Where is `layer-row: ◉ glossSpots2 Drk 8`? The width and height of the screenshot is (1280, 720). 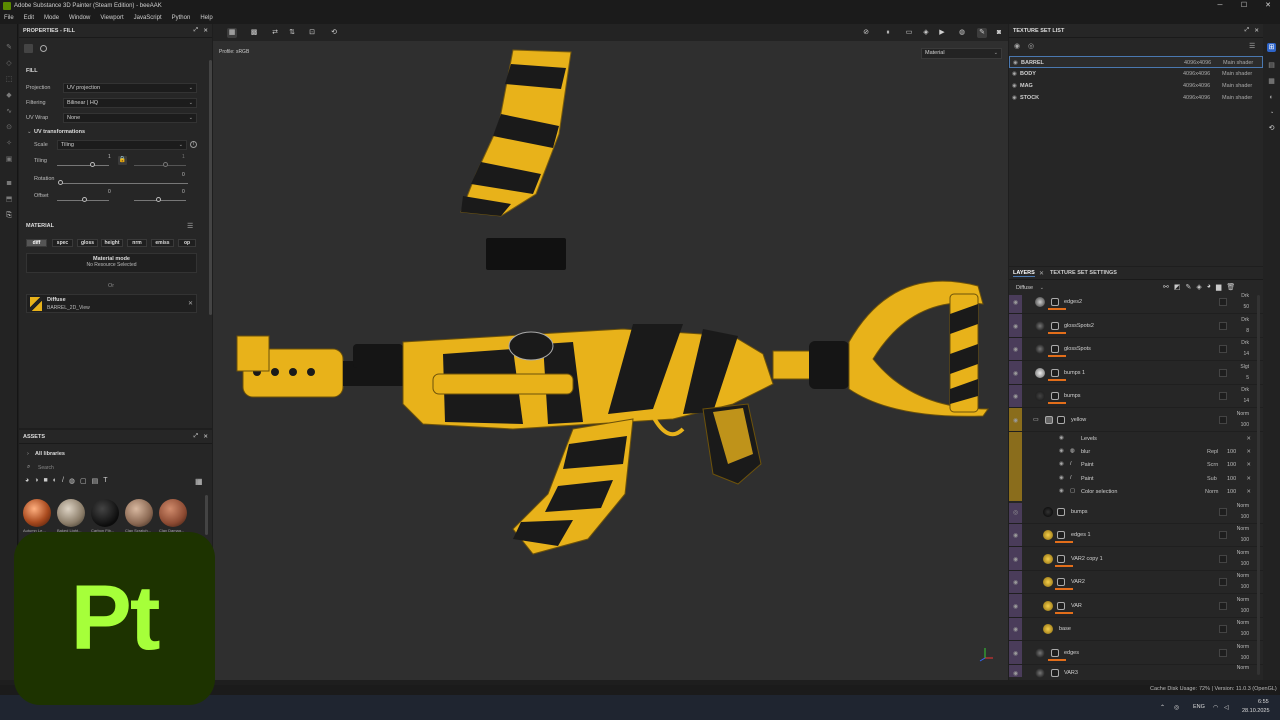 layer-row: ◉ glossSpots2 Drk 8 is located at coordinates (1136, 326).